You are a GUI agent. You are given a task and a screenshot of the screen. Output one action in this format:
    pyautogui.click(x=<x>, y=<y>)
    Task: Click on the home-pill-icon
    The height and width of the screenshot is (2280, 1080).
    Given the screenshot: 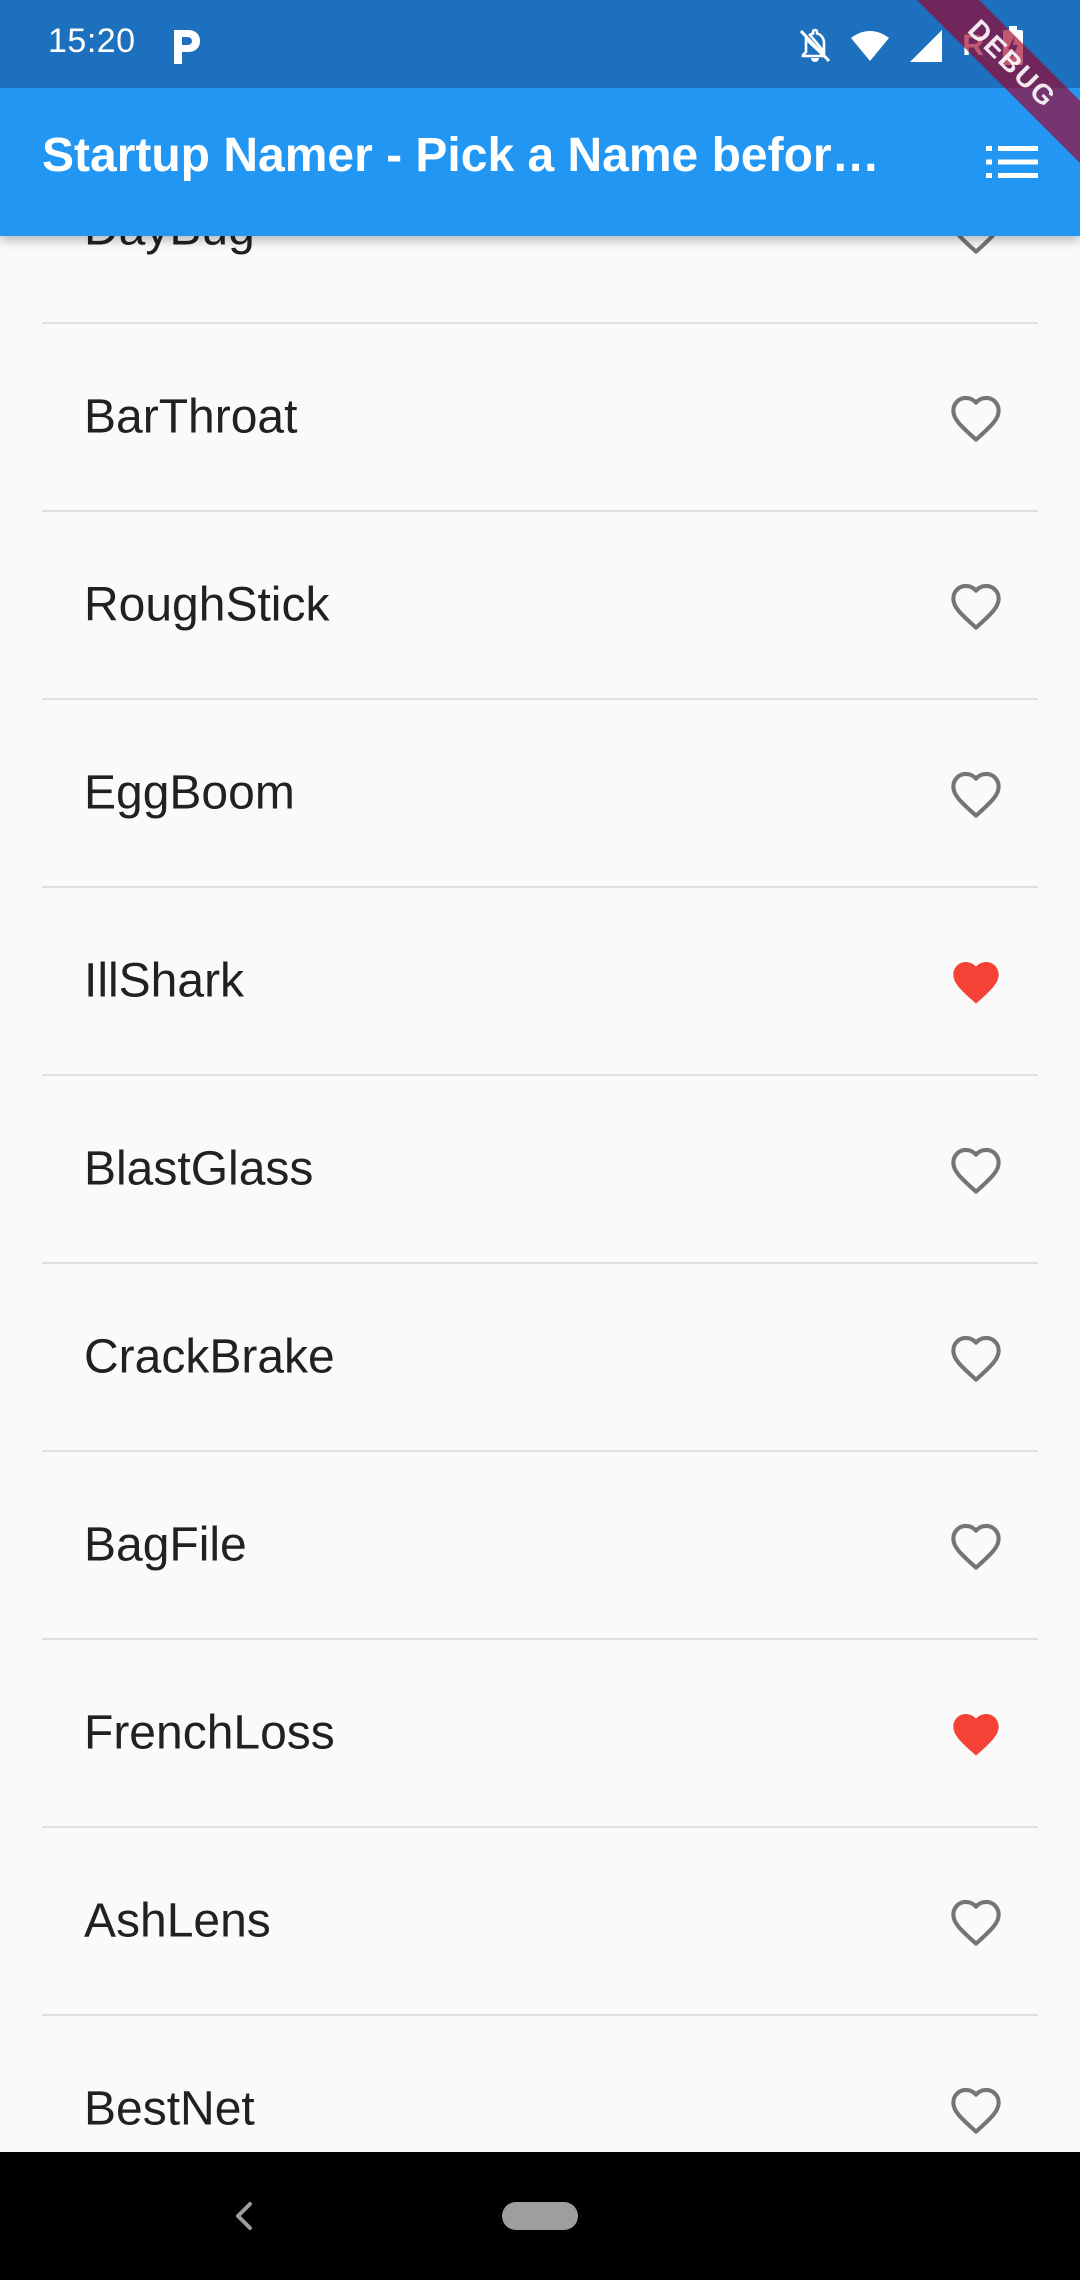 What is the action you would take?
    pyautogui.click(x=540, y=2216)
    